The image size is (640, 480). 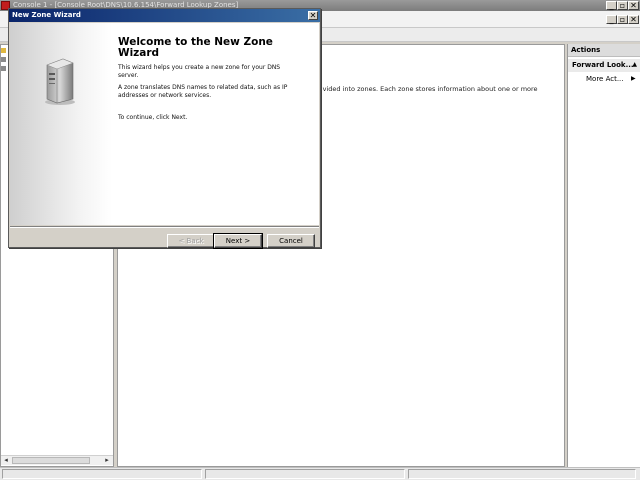 I want to click on scroll-right-icon: ▸, so click(x=107, y=460).